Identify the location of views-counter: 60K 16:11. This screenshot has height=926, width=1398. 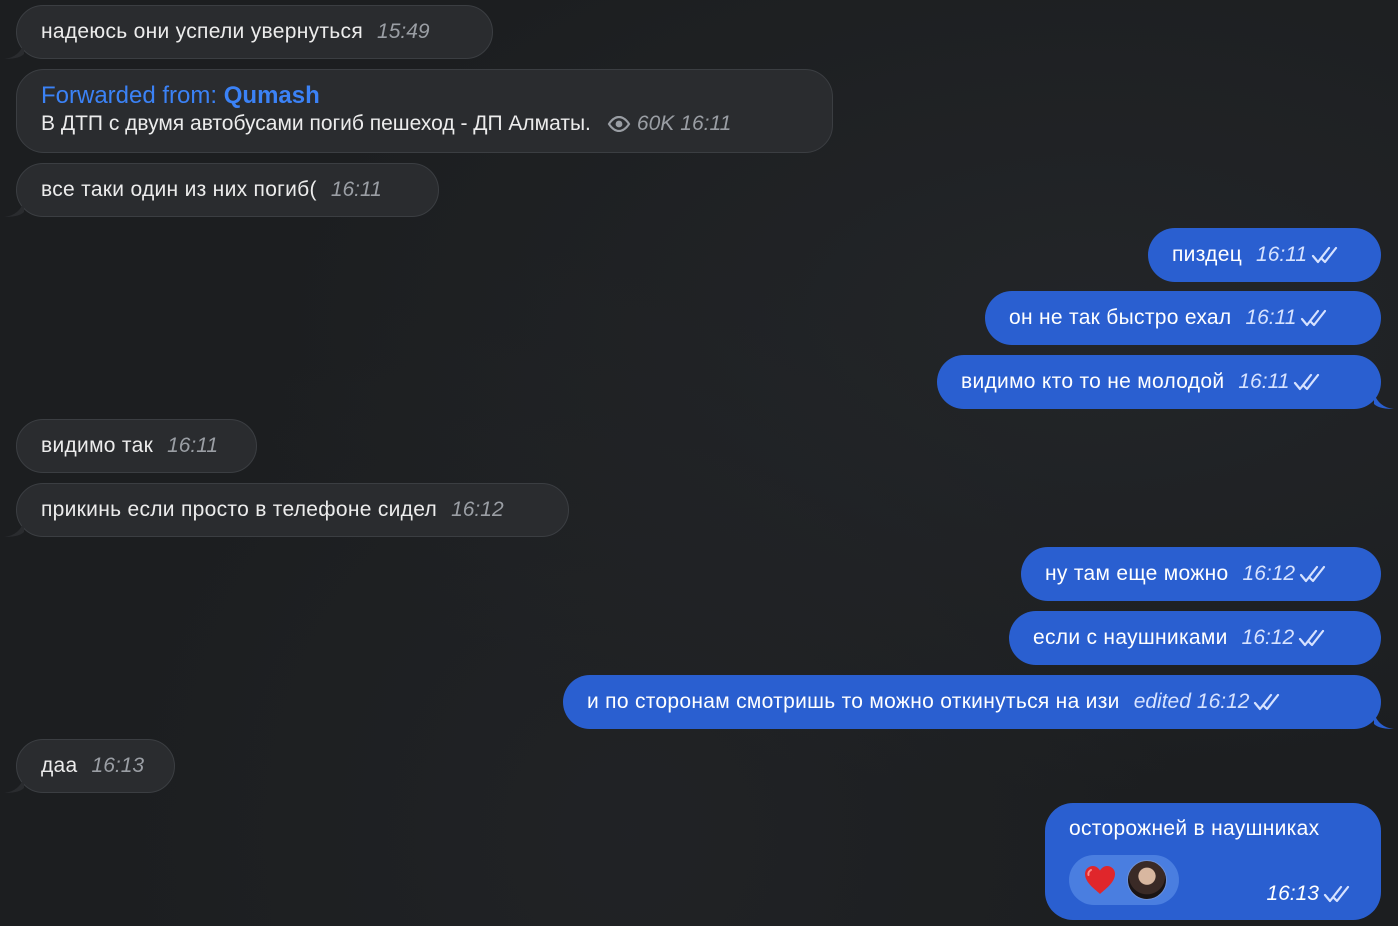
(669, 124).